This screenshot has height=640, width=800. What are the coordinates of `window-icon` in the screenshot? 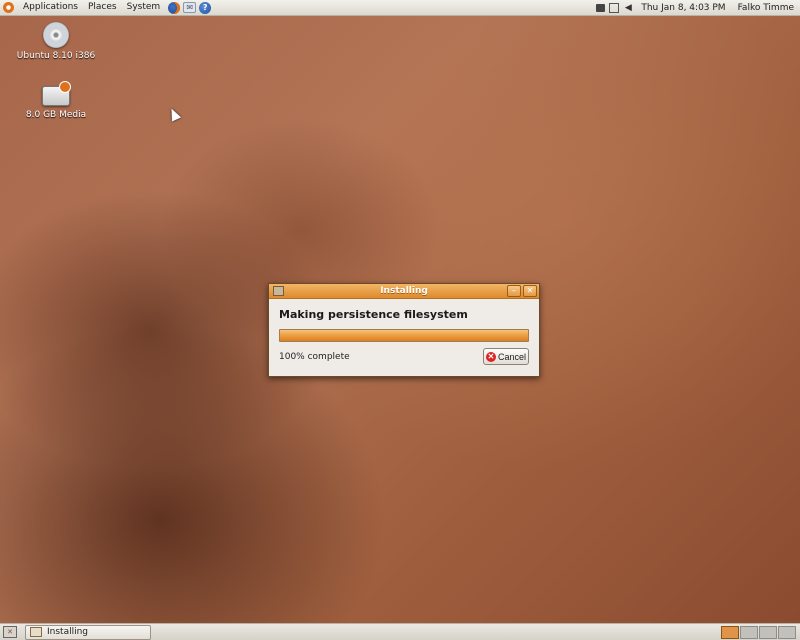 It's located at (36, 632).